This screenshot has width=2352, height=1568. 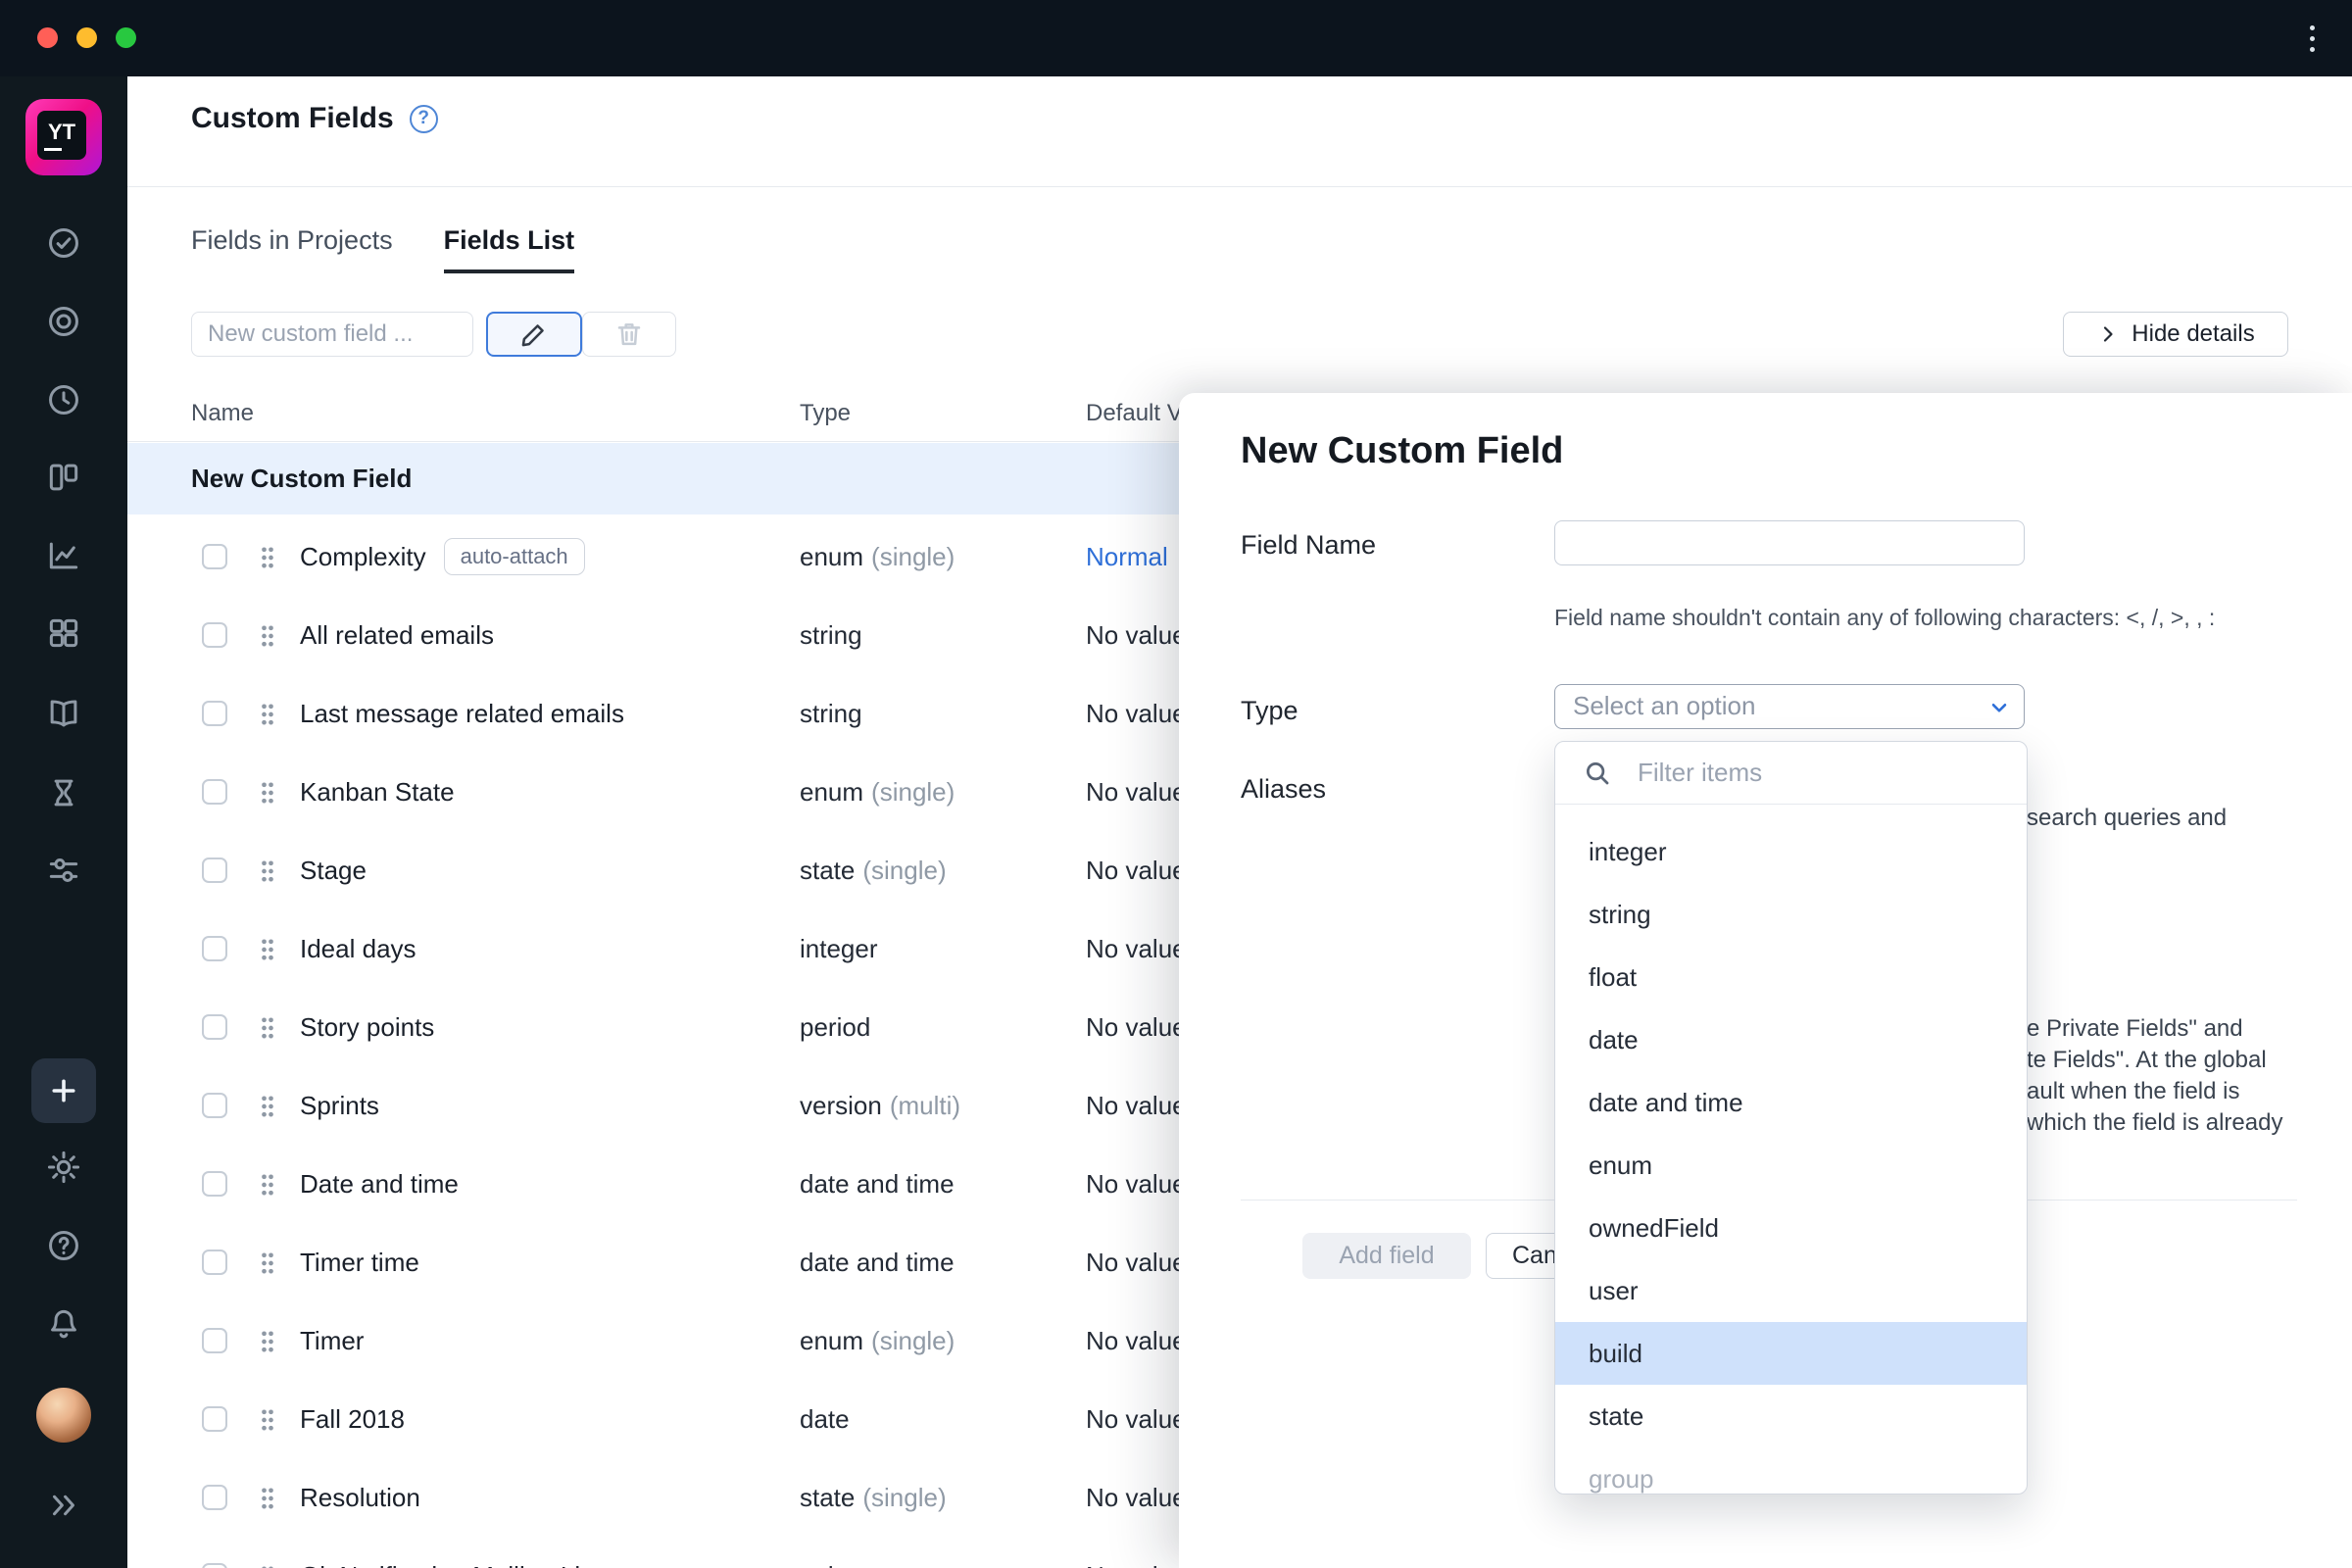 I want to click on grid-icon, so click(x=63, y=633).